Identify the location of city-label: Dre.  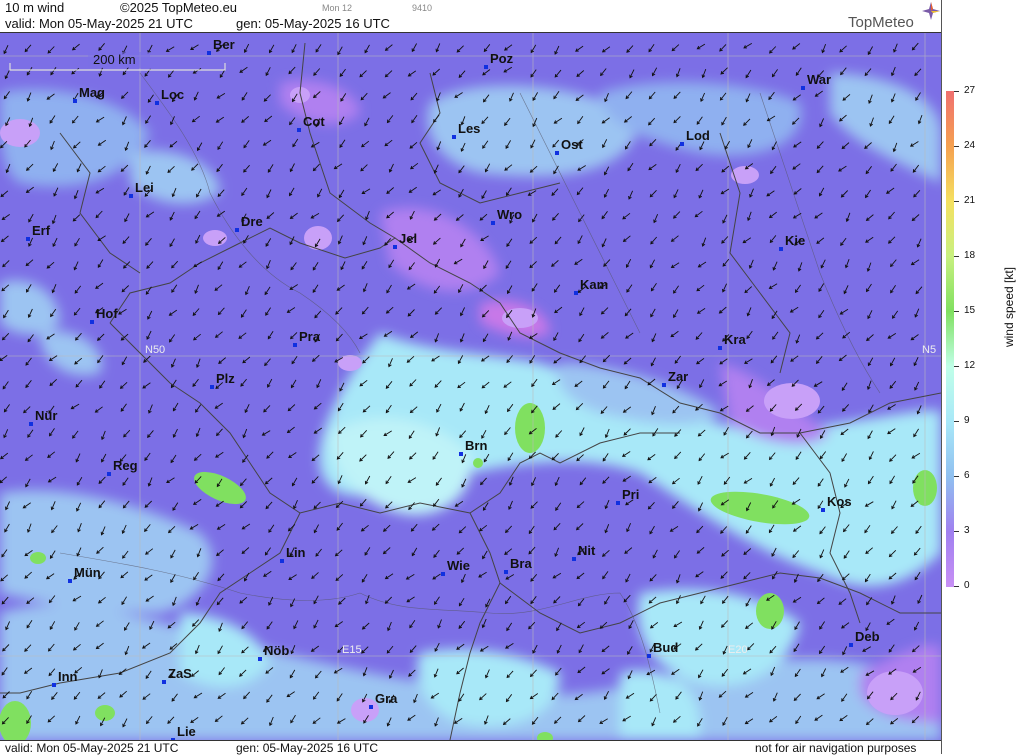
(252, 221).